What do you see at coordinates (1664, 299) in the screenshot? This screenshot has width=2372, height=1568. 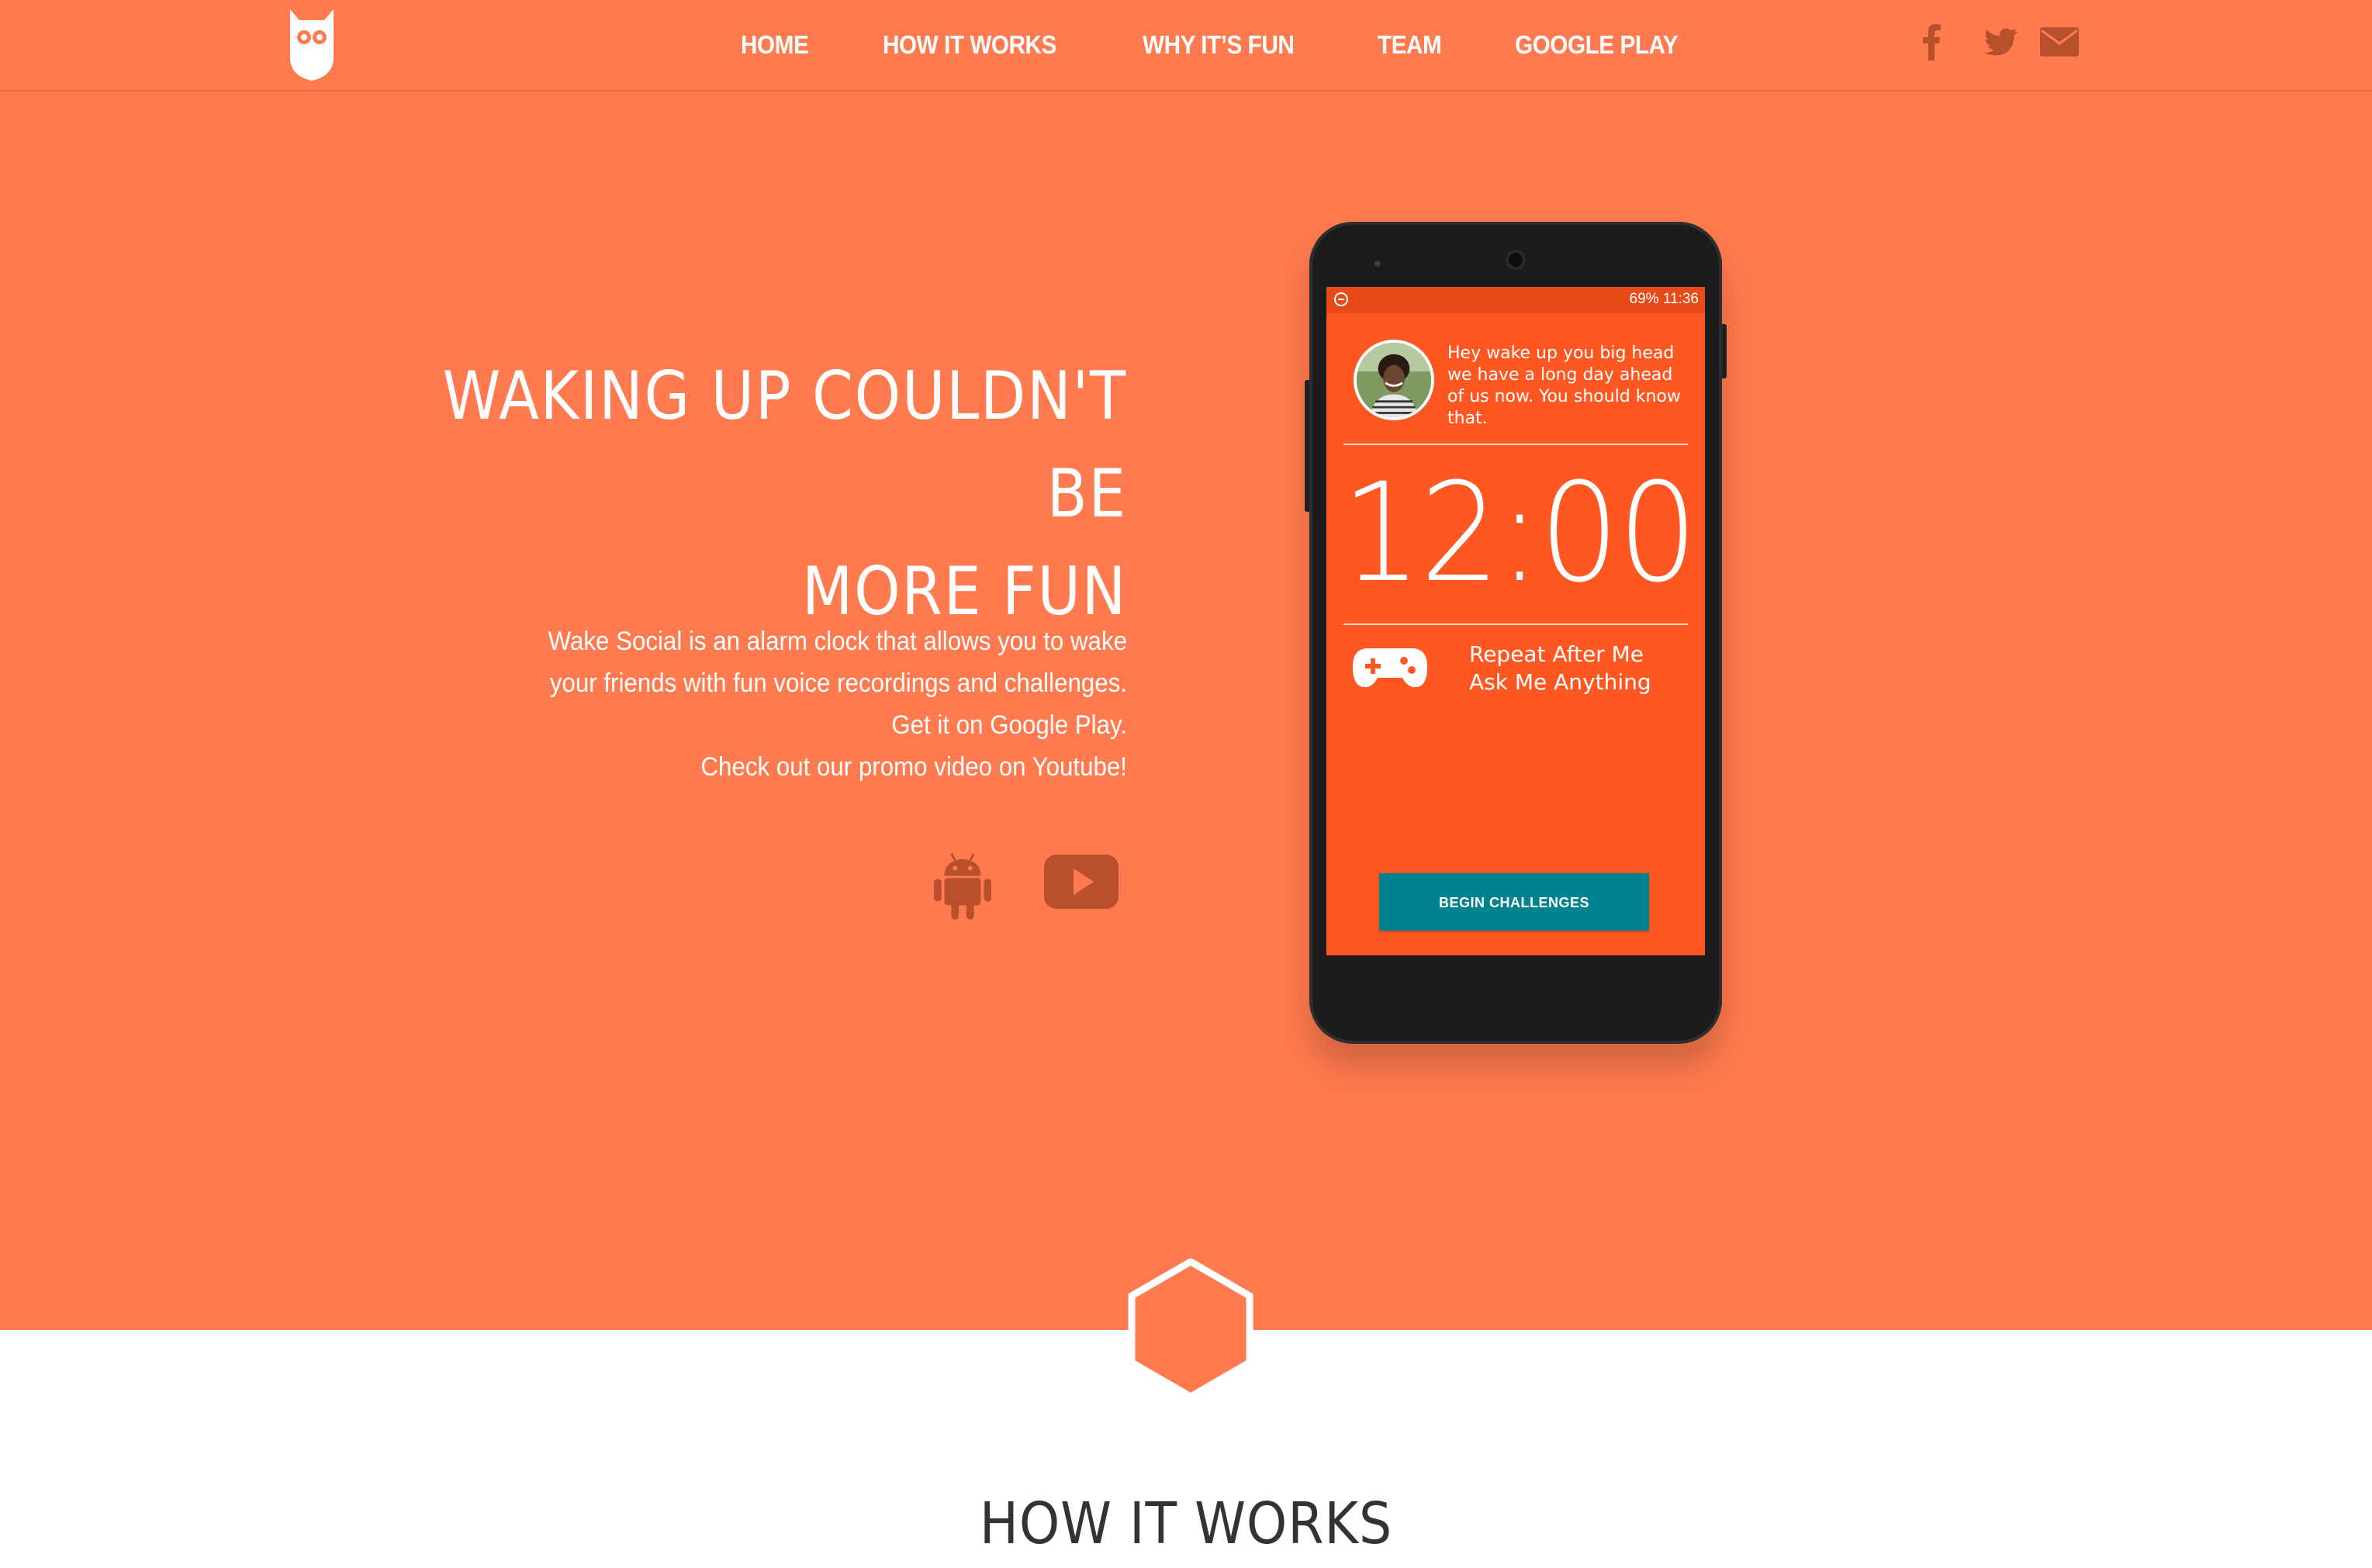 I see `status-text: 69% 11:36` at bounding box center [1664, 299].